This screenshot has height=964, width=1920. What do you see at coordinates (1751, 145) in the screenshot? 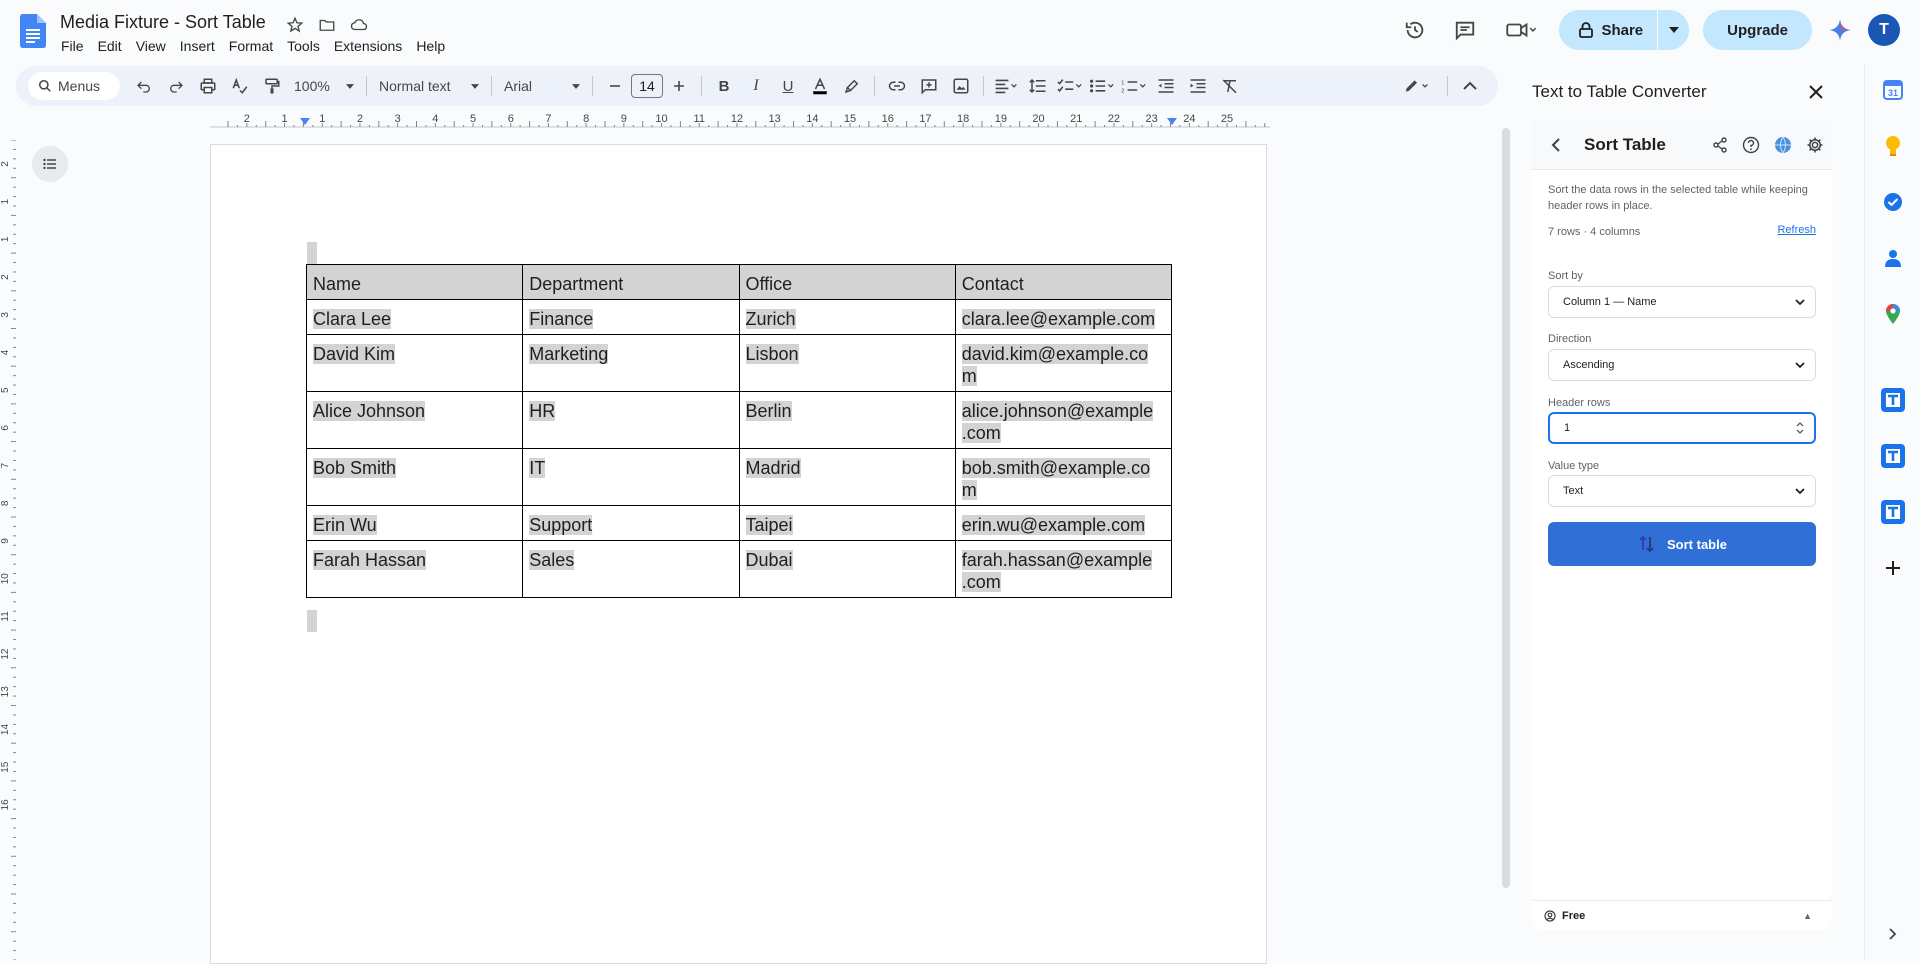
I see `help-icon` at bounding box center [1751, 145].